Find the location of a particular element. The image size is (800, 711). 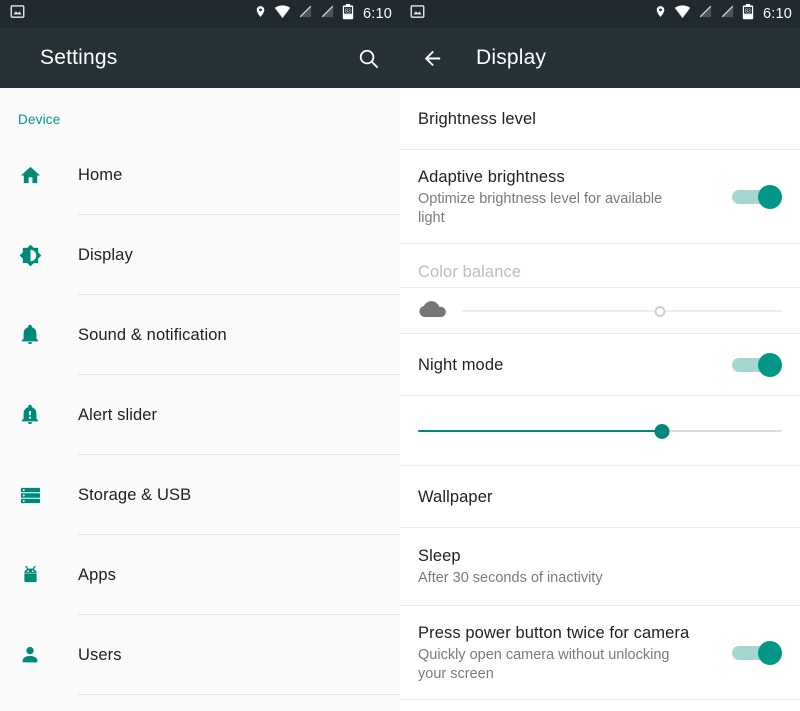

row-brightness-level: Brightness level is located at coordinates (600, 119).